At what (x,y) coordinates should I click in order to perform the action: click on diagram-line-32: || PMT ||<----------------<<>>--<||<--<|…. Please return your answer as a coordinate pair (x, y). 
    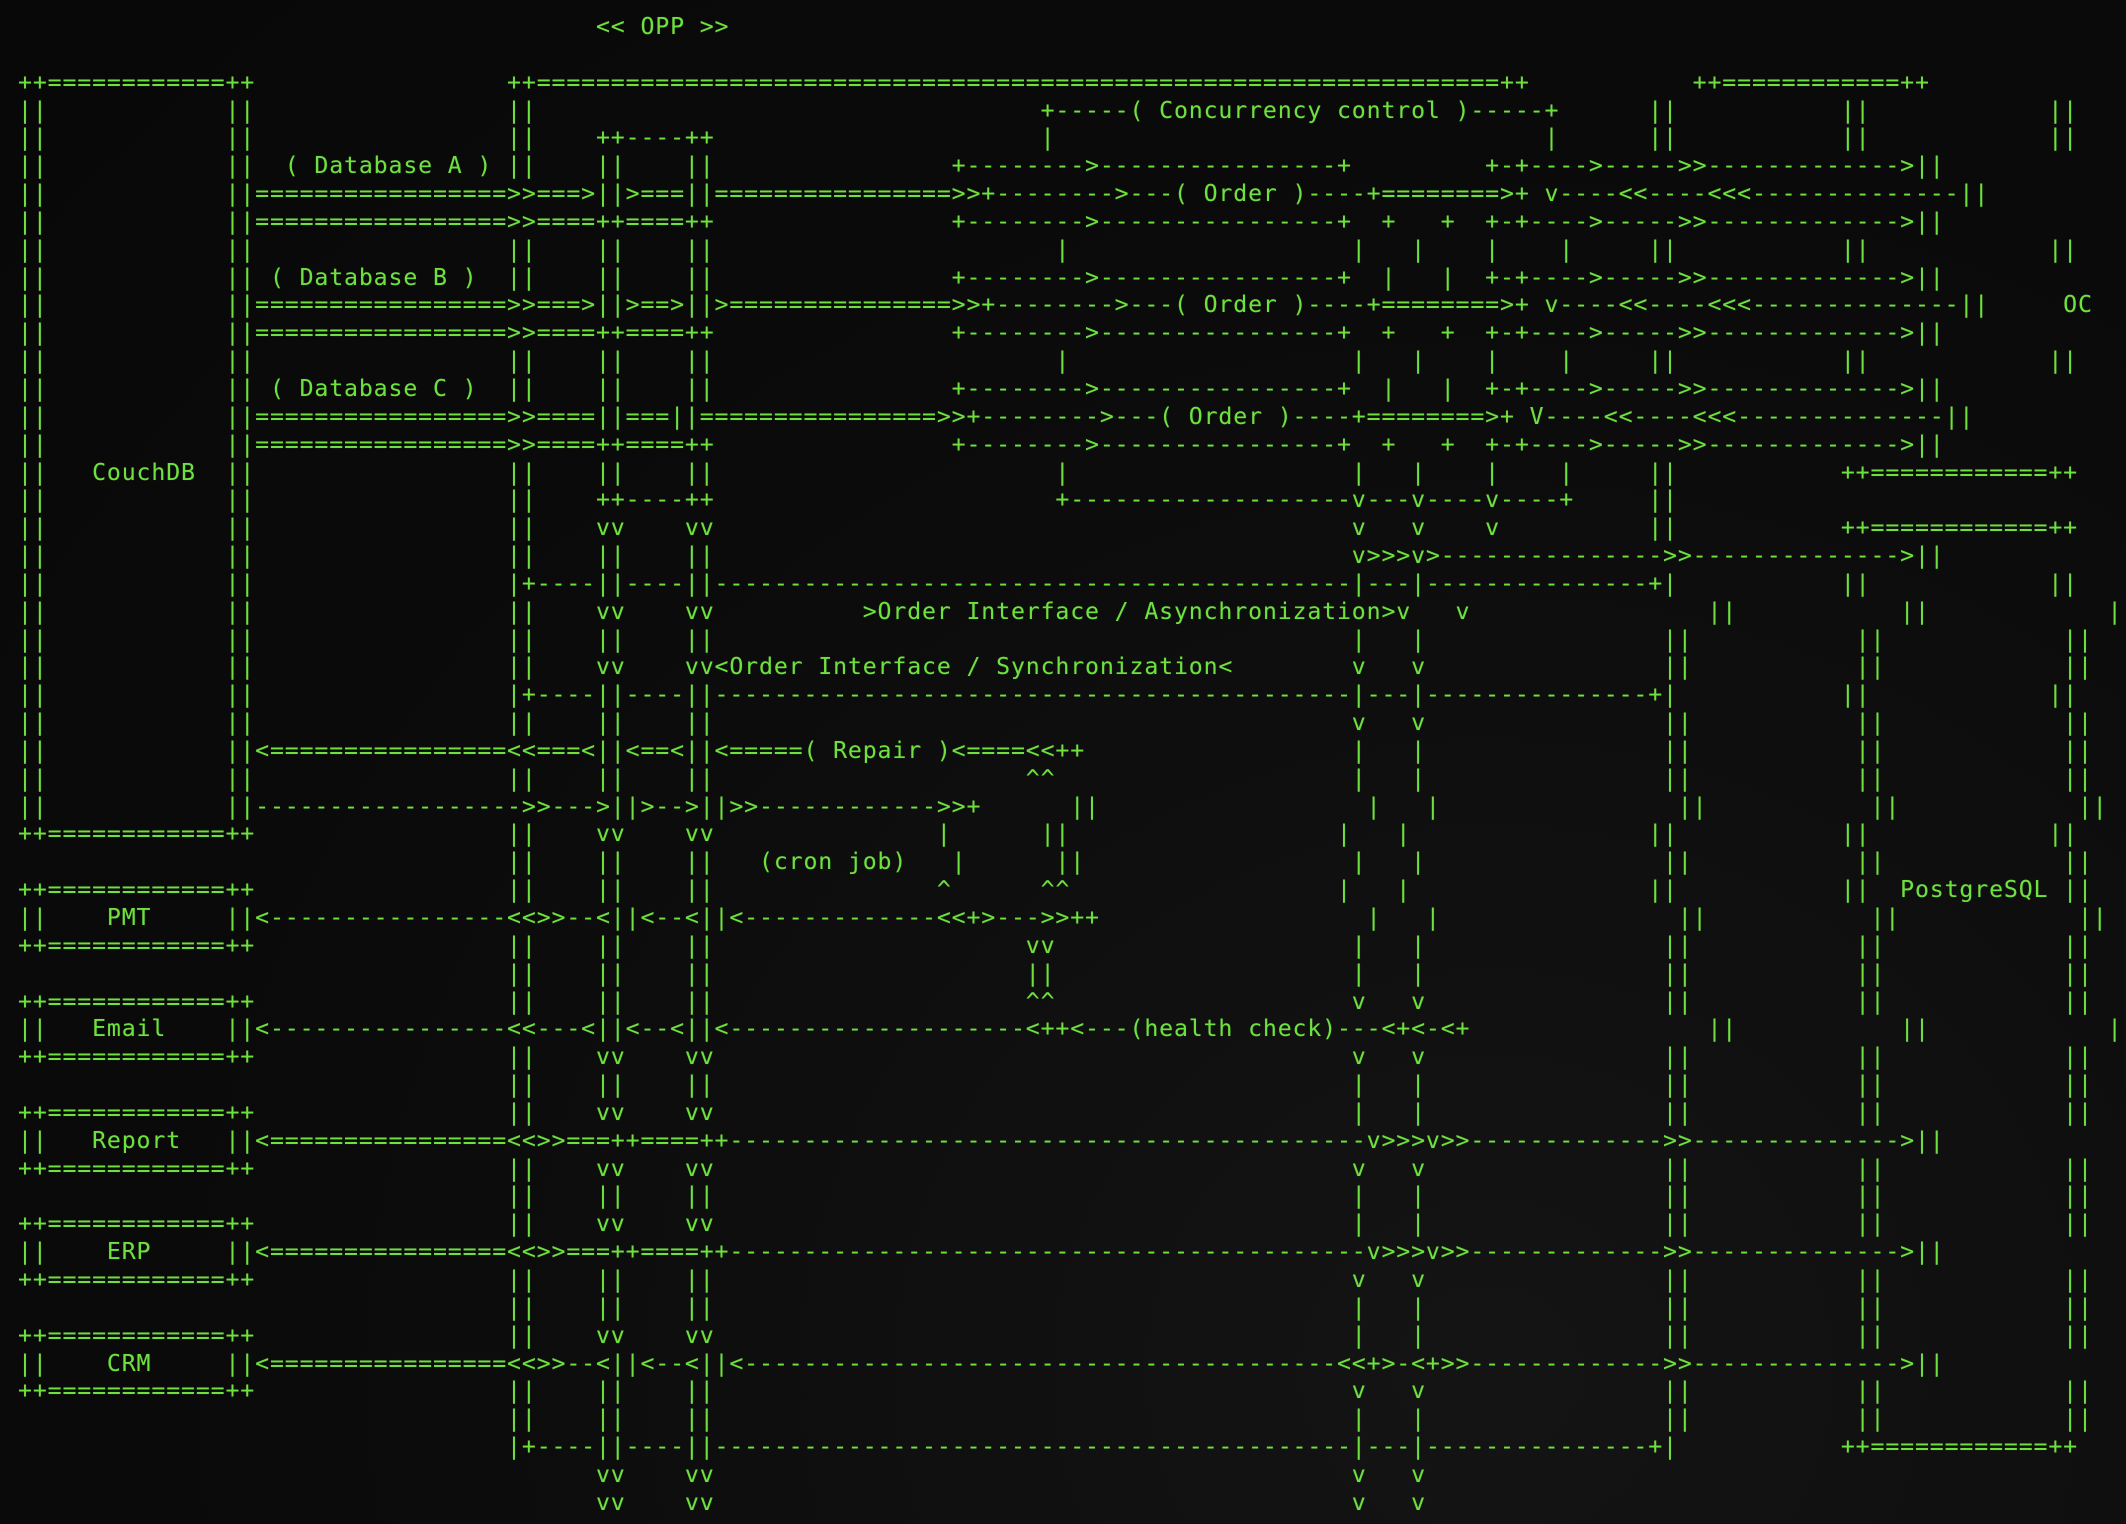
    Looking at the image, I should click on (1063, 917).